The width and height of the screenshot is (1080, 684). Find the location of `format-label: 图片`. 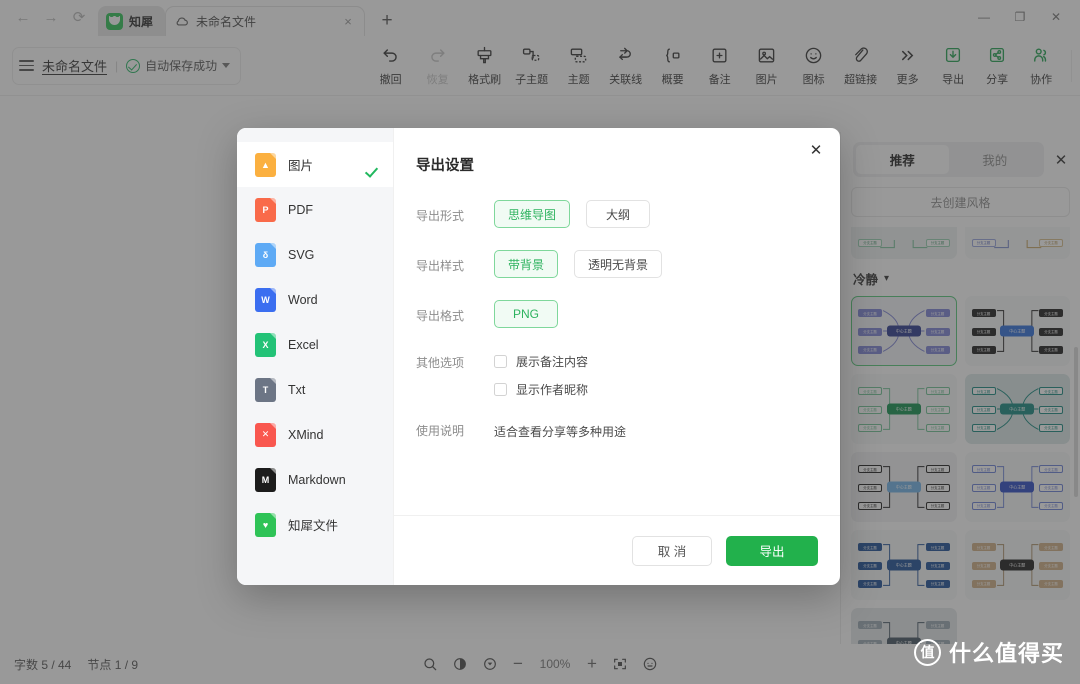

format-label: 图片 is located at coordinates (301, 166).